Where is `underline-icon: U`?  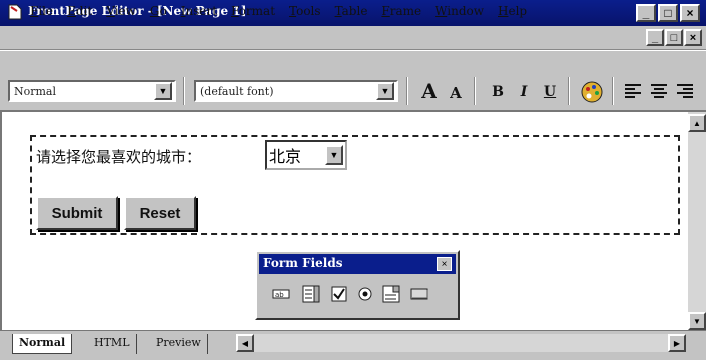
underline-icon: U is located at coordinates (550, 92).